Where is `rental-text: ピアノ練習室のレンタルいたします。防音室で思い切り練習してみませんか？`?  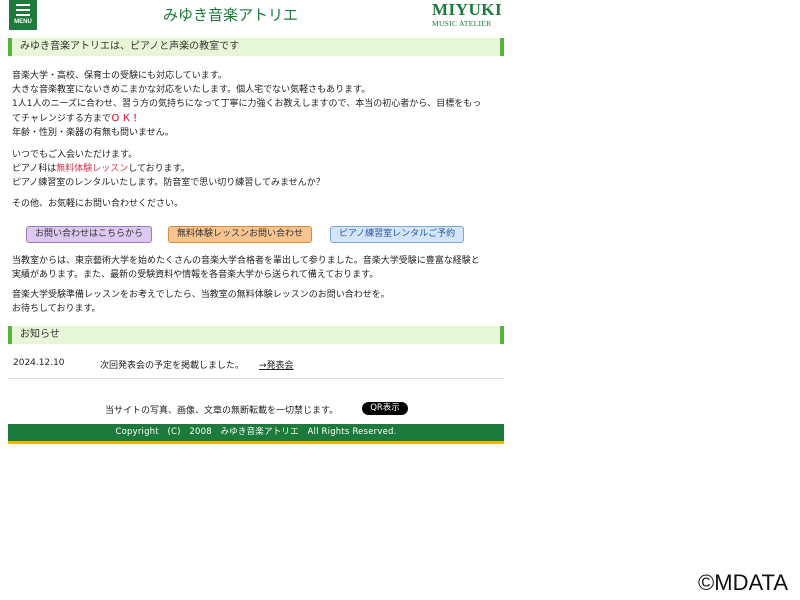
rental-text: ピアノ練習室のレンタルいたします。防音室で思い切り練習してみませんか？ is located at coordinates (168, 183).